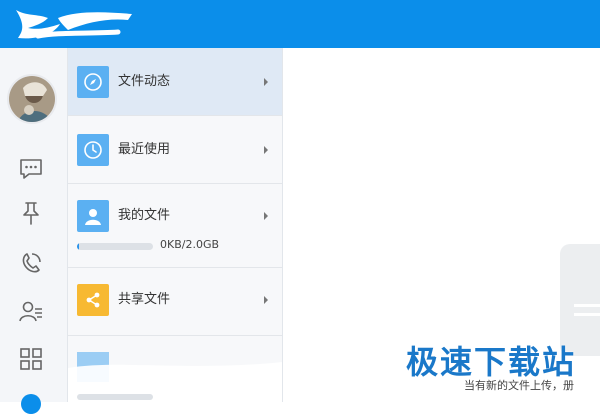 Image resolution: width=600 pixels, height=420 pixels. I want to click on side-drawer-handle, so click(580, 300).